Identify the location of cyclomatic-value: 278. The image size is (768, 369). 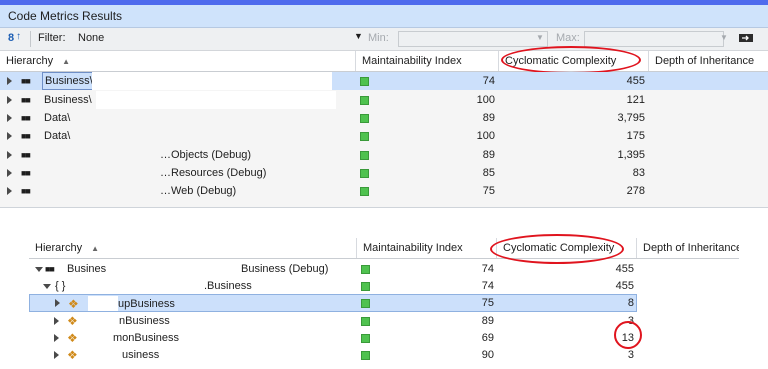
(635, 191).